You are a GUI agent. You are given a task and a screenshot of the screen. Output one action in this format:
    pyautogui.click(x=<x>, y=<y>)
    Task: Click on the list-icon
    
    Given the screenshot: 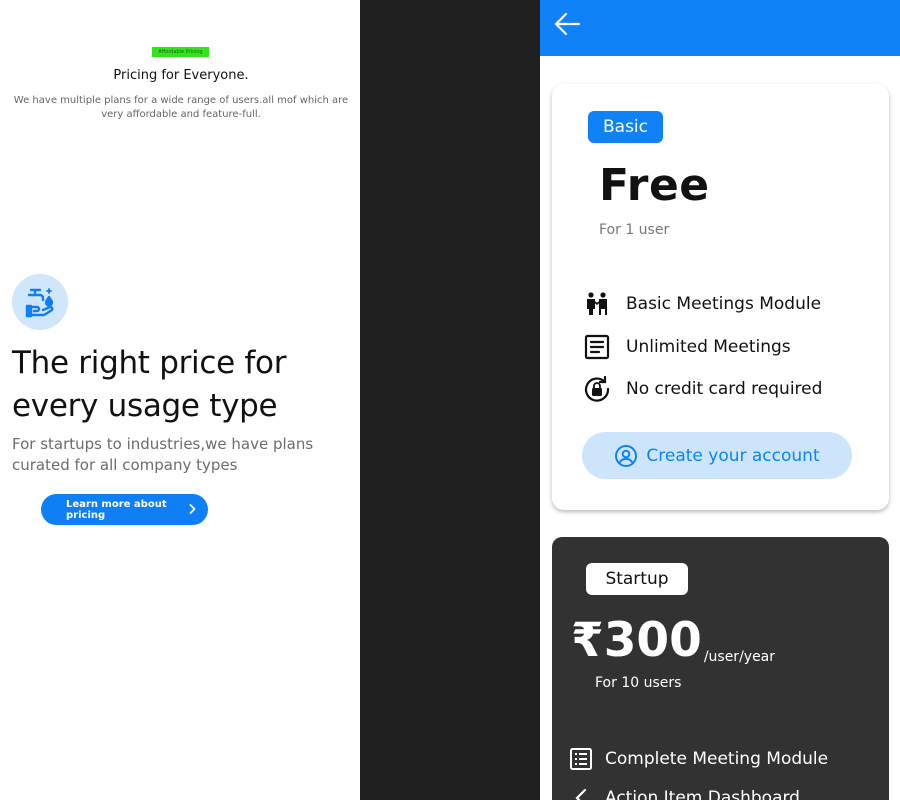 What is the action you would take?
    pyautogui.click(x=581, y=759)
    